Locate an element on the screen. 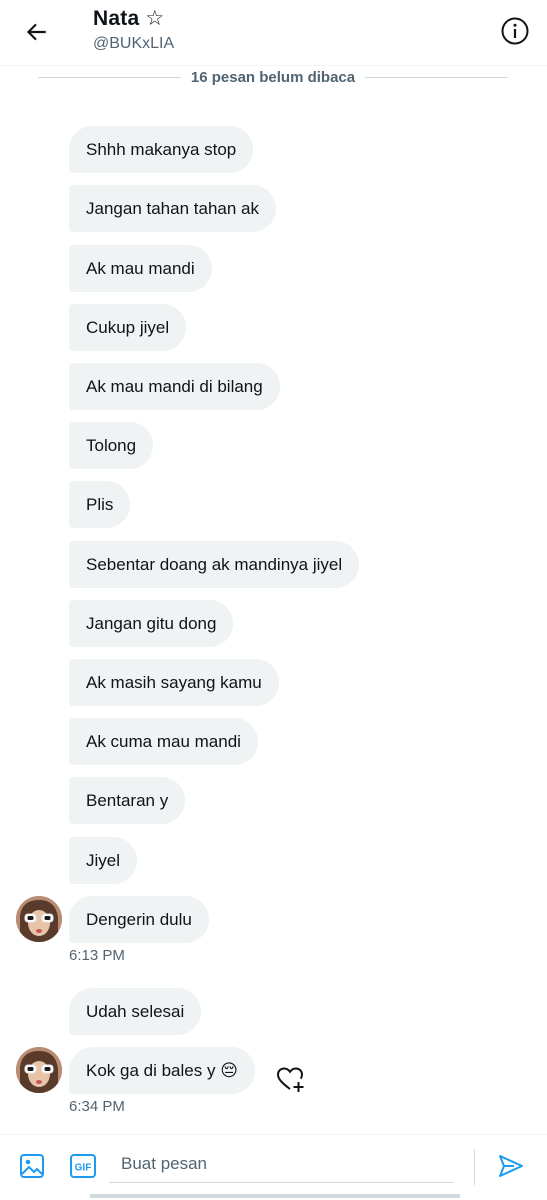 This screenshot has width=547, height=1200. conversation-title: Nata ☆ @BUKxLIA is located at coordinates (133, 30).